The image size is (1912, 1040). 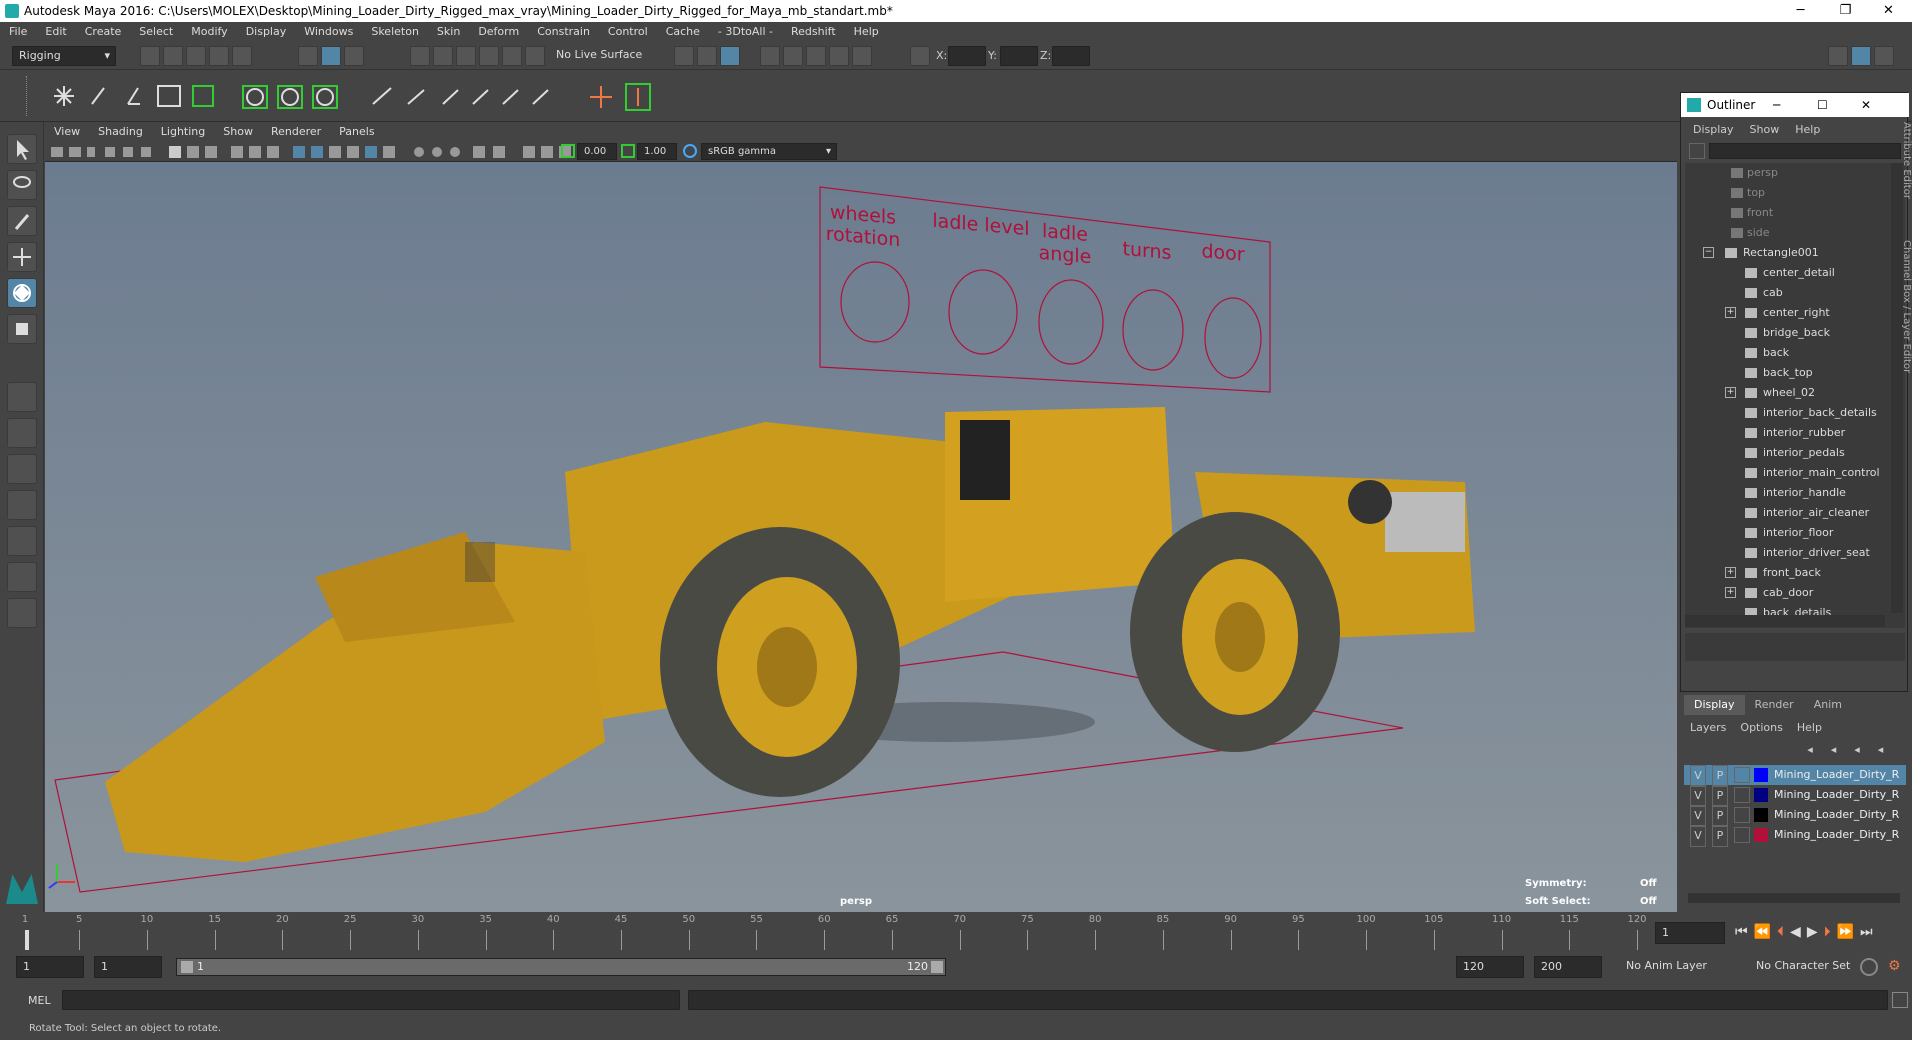 I want to click on colorspace-selector: sRGB gamma ▾, so click(x=769, y=151).